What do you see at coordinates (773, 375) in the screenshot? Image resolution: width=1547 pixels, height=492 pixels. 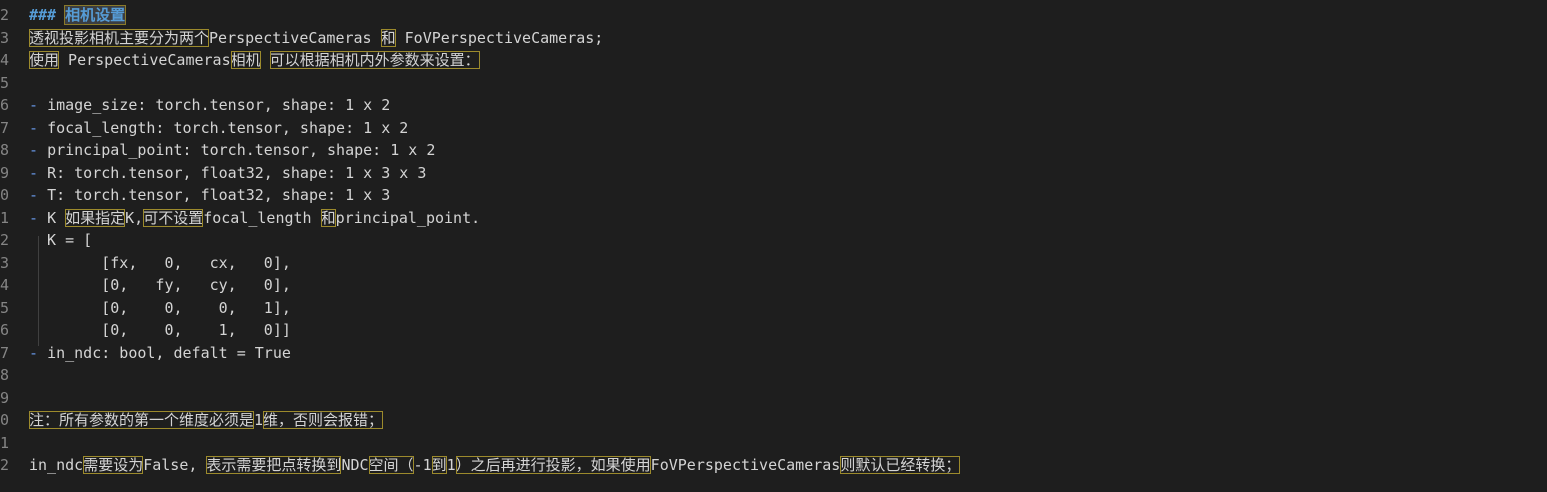 I see `code-line: 8` at bounding box center [773, 375].